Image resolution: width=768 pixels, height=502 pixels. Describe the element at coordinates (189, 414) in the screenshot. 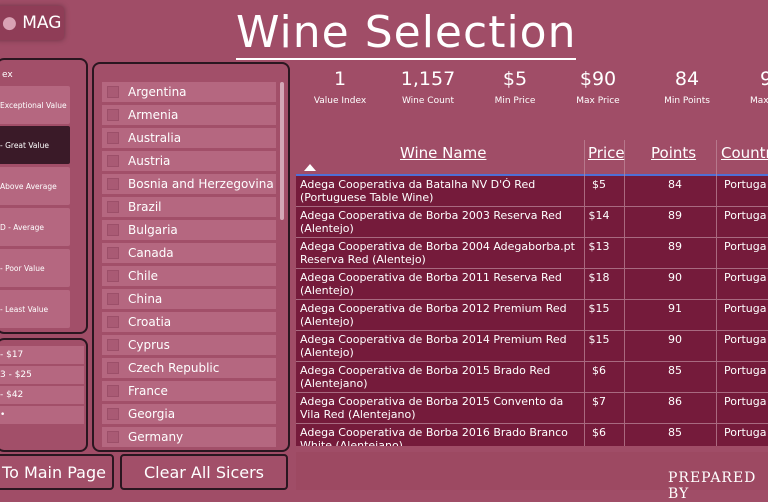

I see `country-item: Georgia` at that location.